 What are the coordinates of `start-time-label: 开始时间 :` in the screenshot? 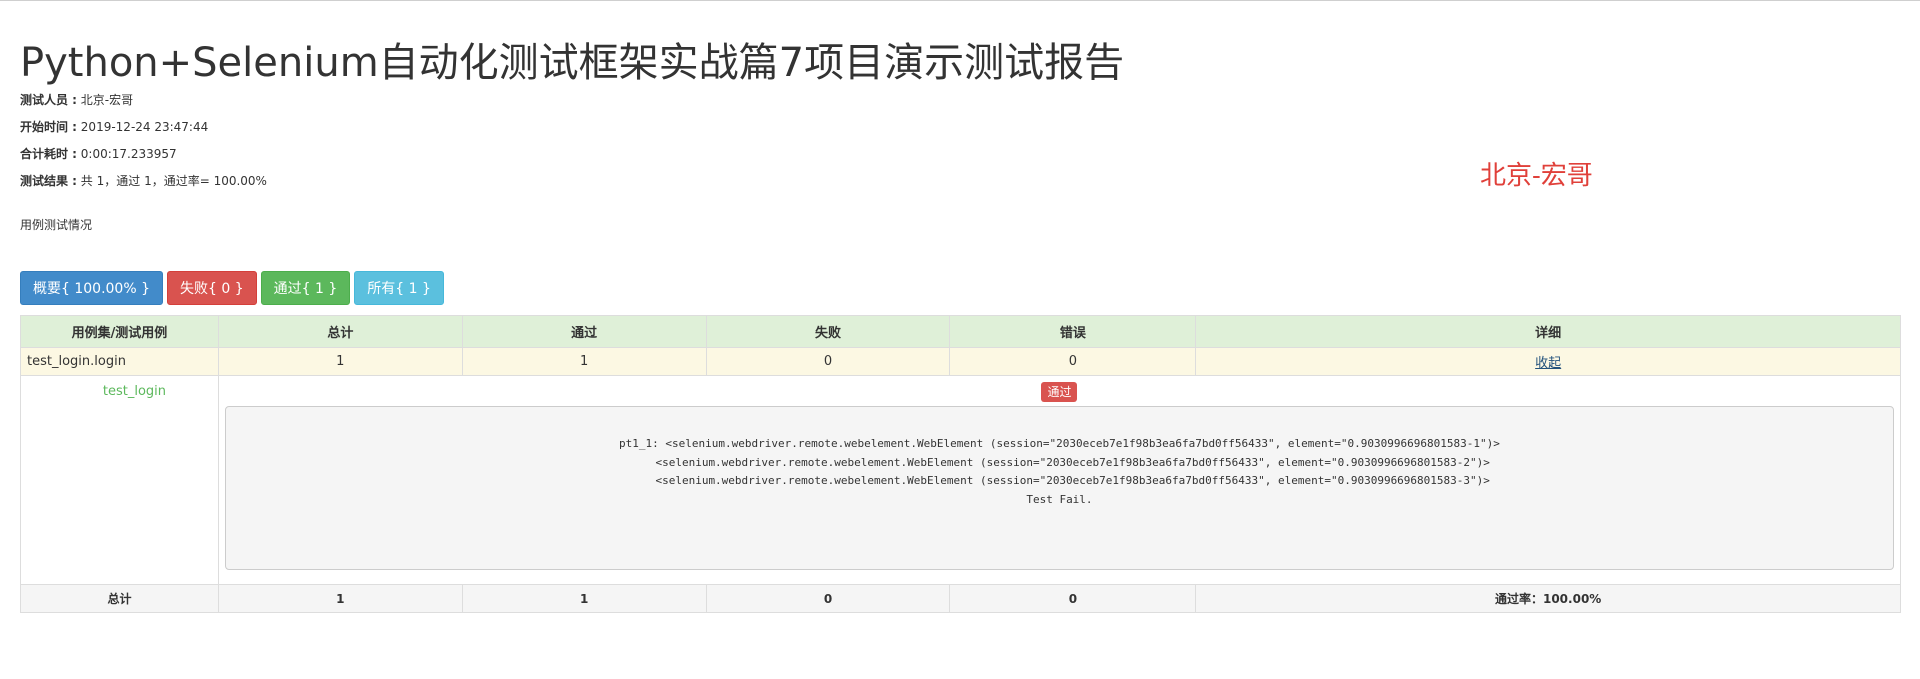 It's located at (48, 127).